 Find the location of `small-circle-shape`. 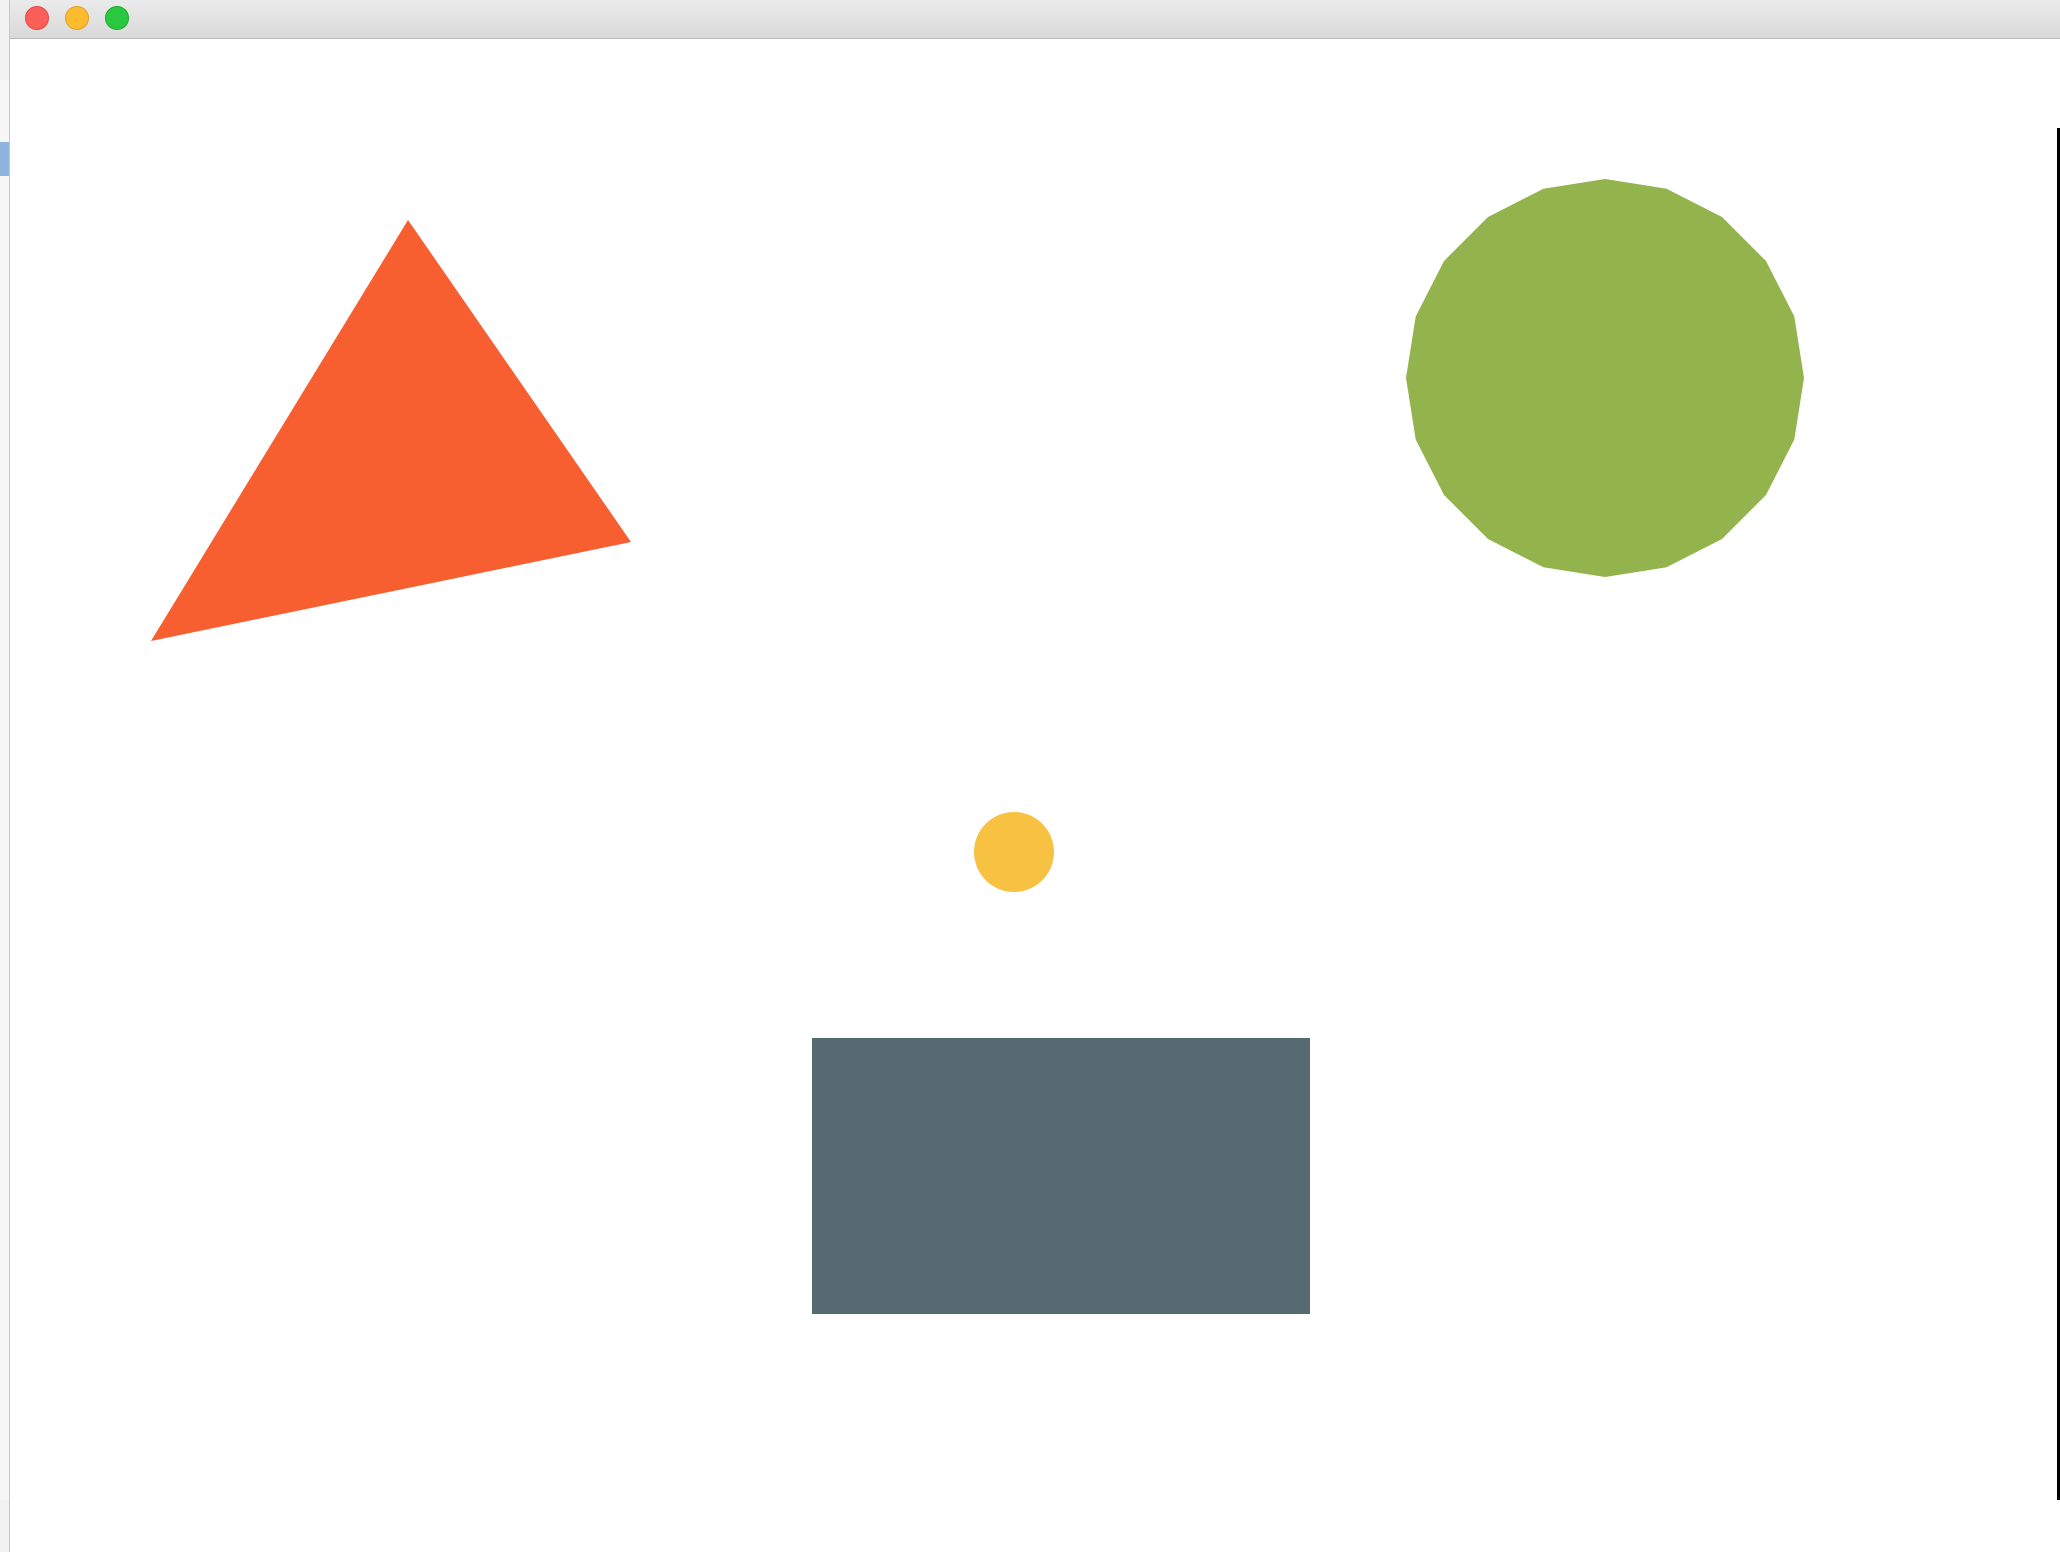

small-circle-shape is located at coordinates (1014, 852).